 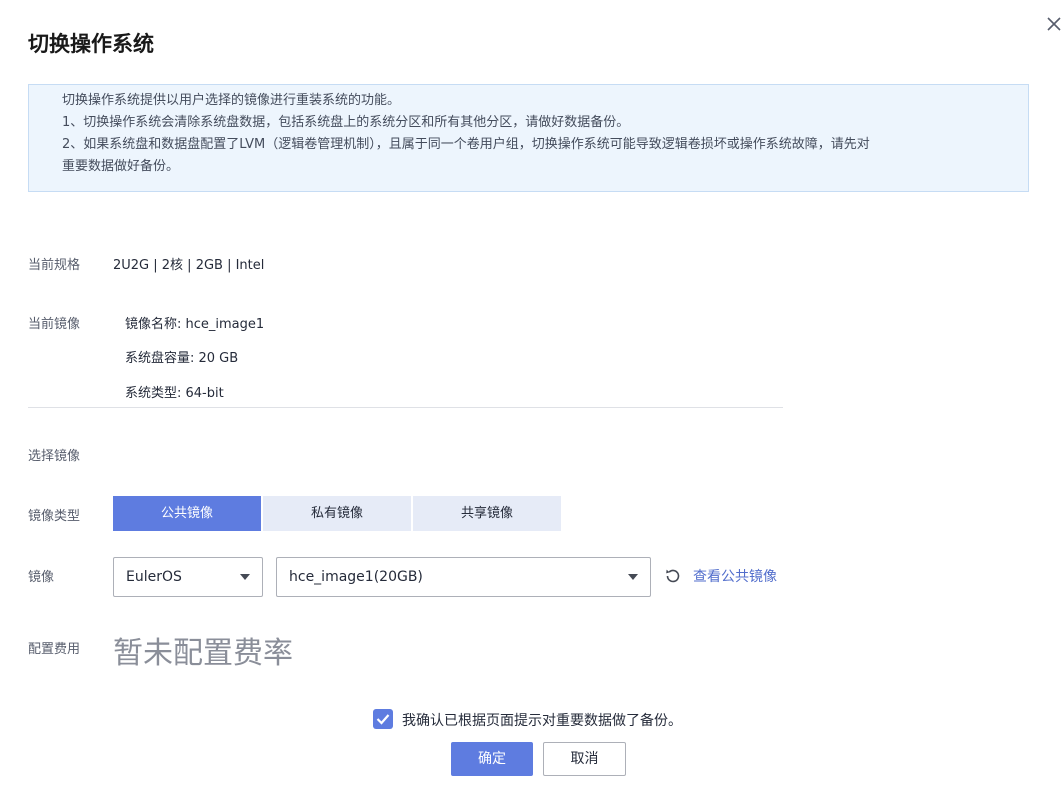 What do you see at coordinates (487, 513) in the screenshot?
I see `tab-shared-image: 共享镜像` at bounding box center [487, 513].